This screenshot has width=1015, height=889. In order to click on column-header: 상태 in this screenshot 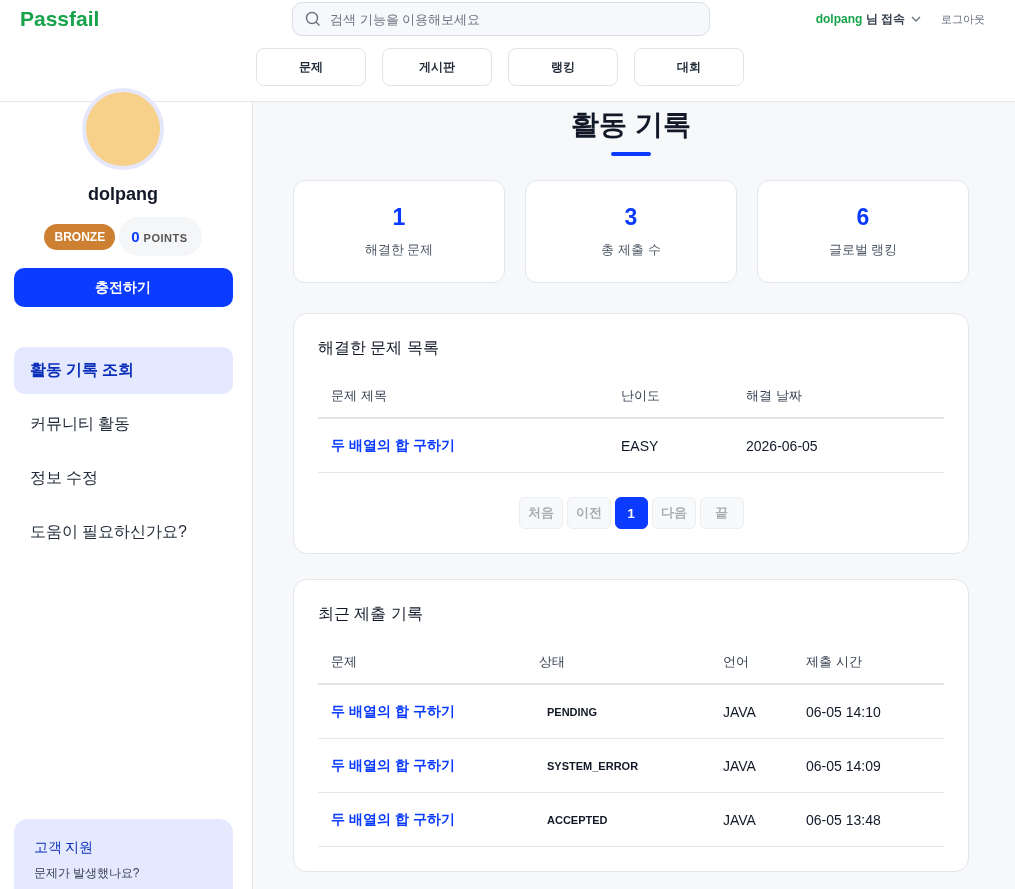, I will do `click(618, 664)`.